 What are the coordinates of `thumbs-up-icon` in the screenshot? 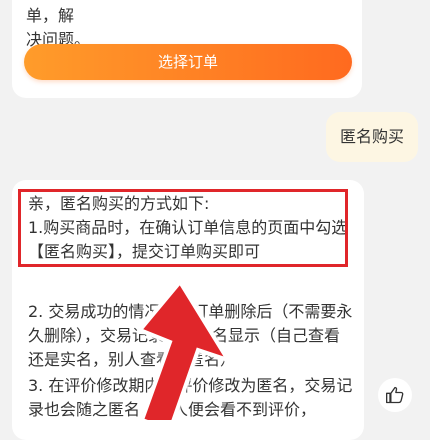 It's located at (395, 395).